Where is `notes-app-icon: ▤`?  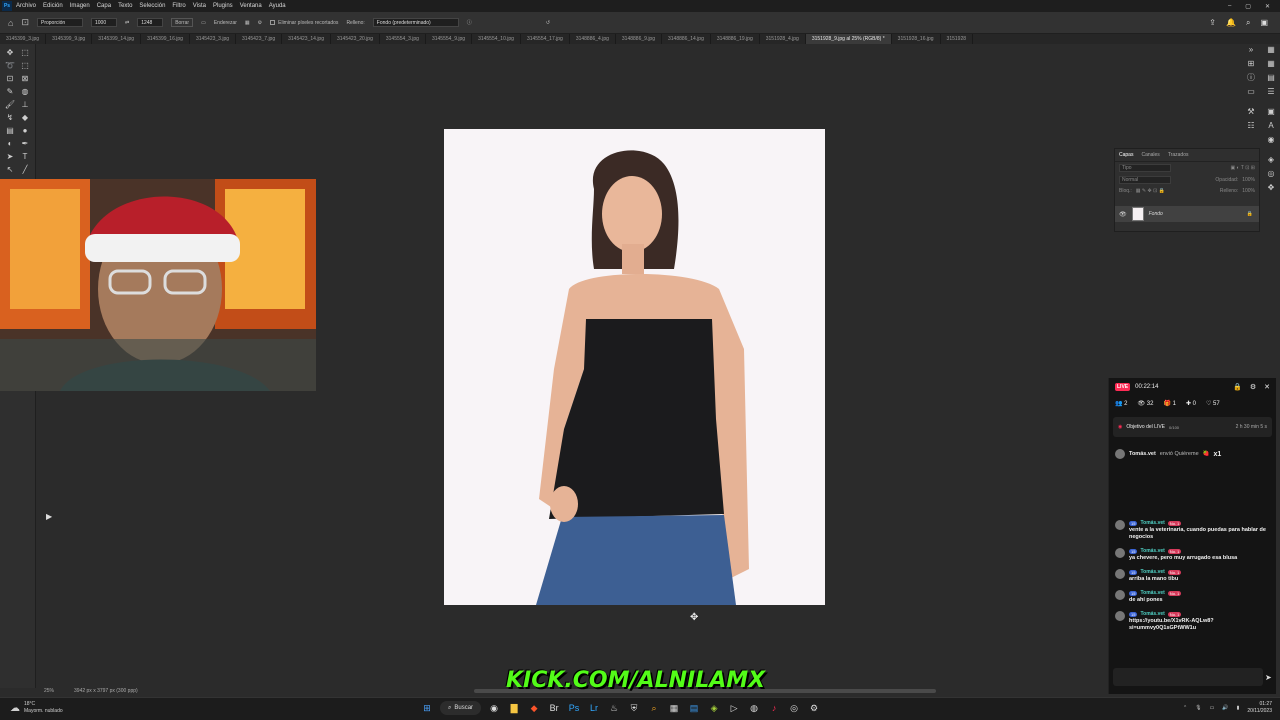
notes-app-icon: ▤ is located at coordinates (694, 708).